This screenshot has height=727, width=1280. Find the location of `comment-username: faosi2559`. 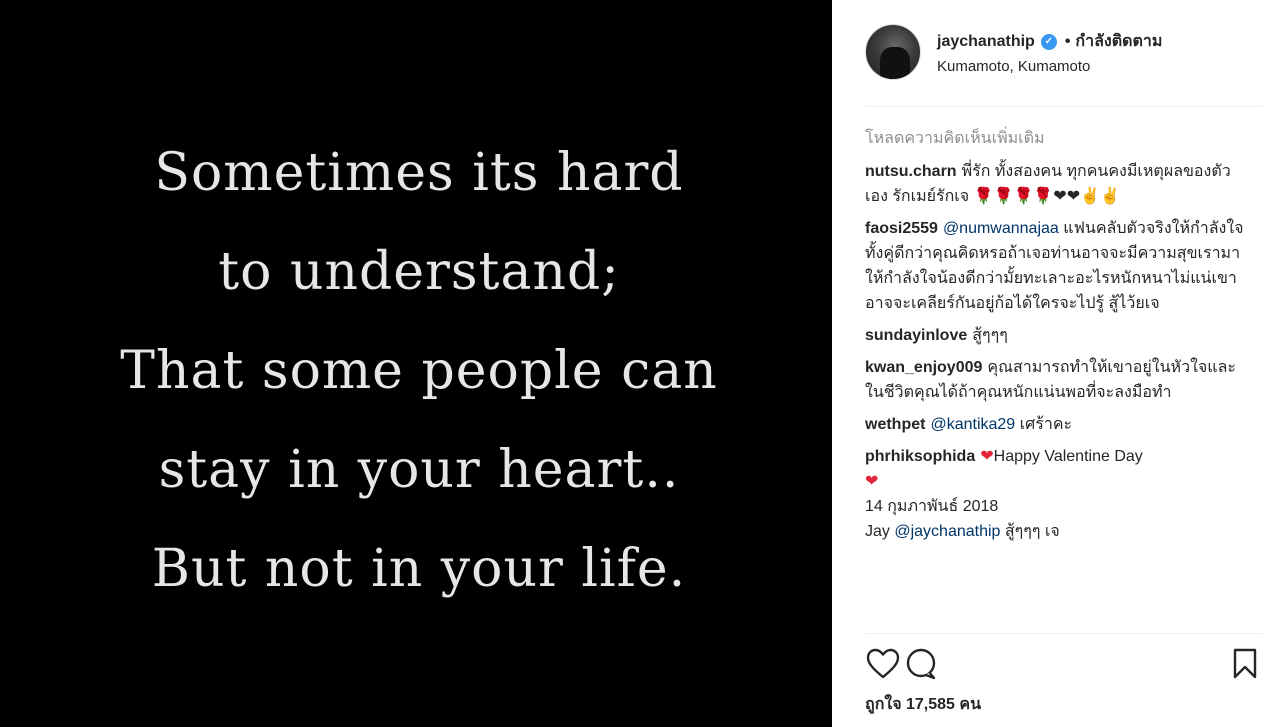

comment-username: faosi2559 is located at coordinates (901, 228).